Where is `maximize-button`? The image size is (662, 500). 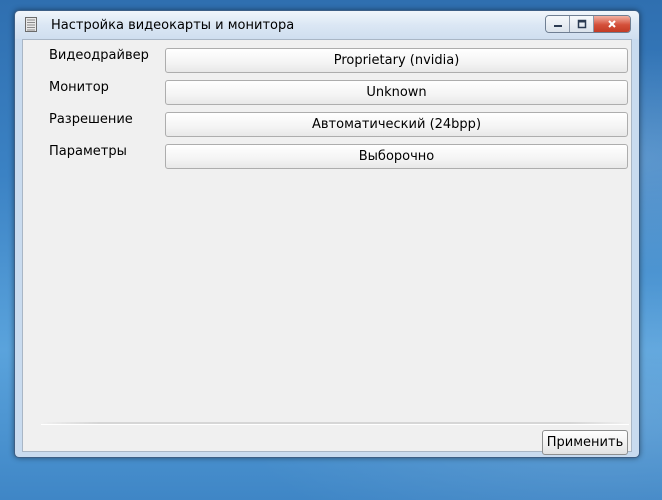
maximize-button is located at coordinates (582, 24).